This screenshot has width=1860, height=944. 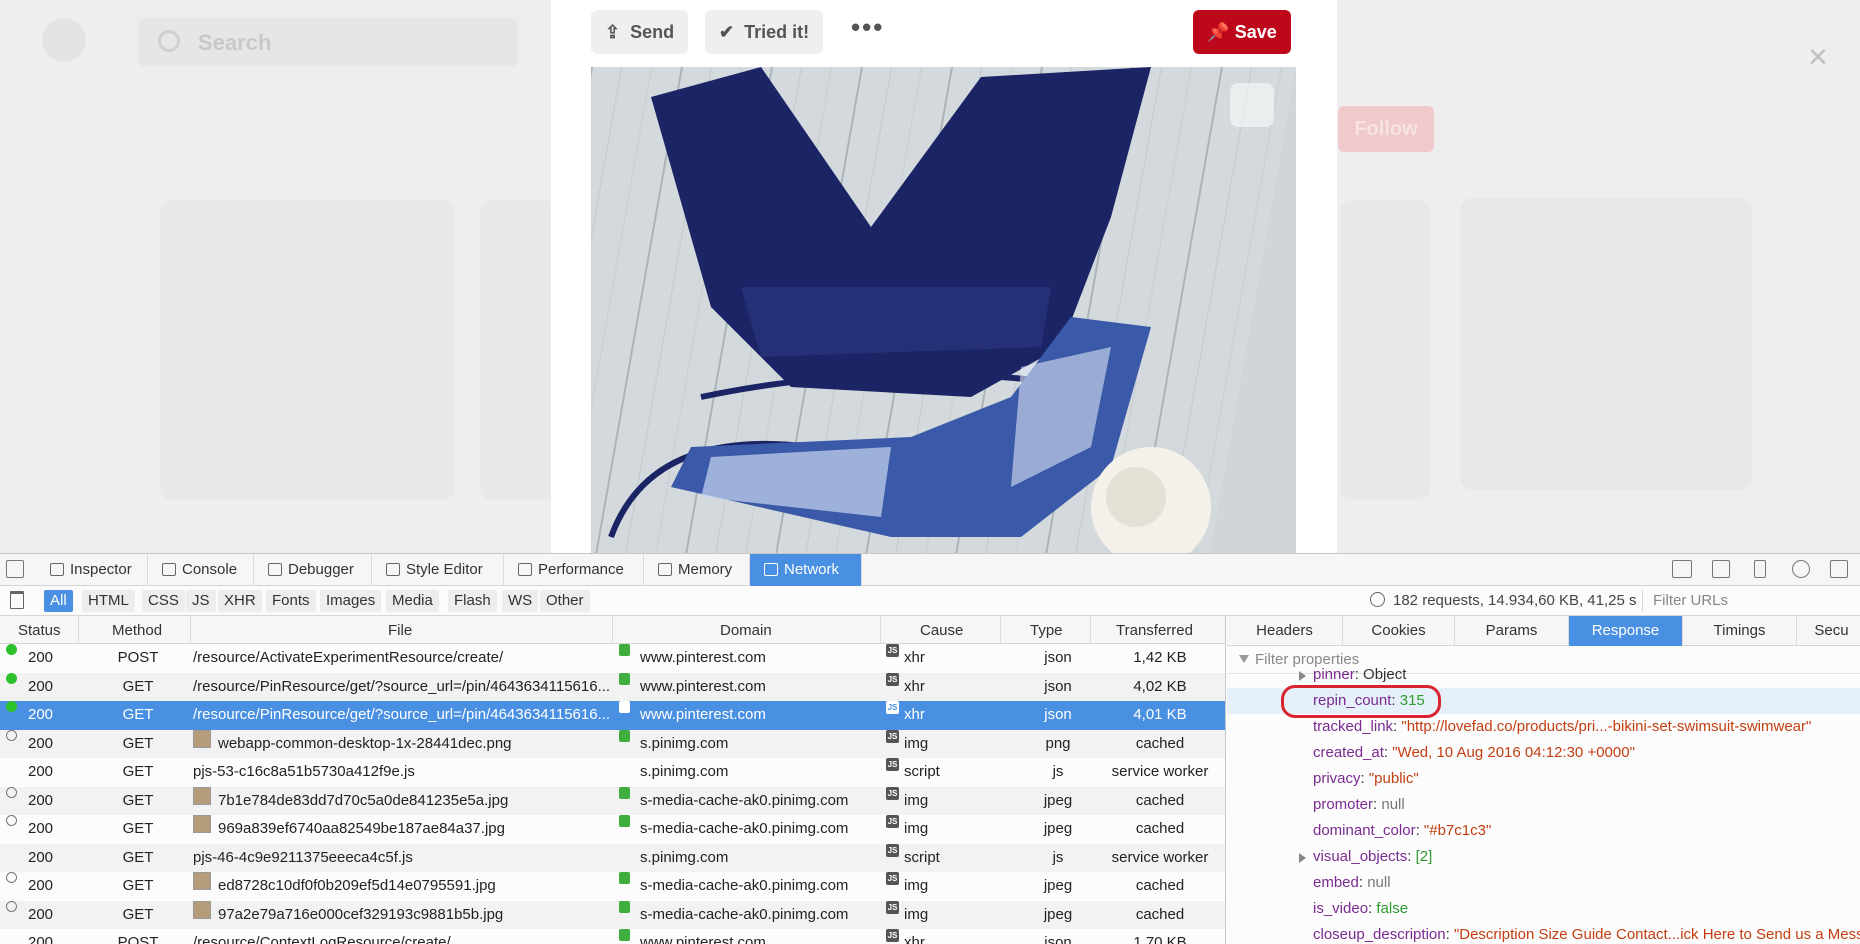 What do you see at coordinates (684, 857) in the screenshot?
I see `cell-domain: s.pinimg.com` at bounding box center [684, 857].